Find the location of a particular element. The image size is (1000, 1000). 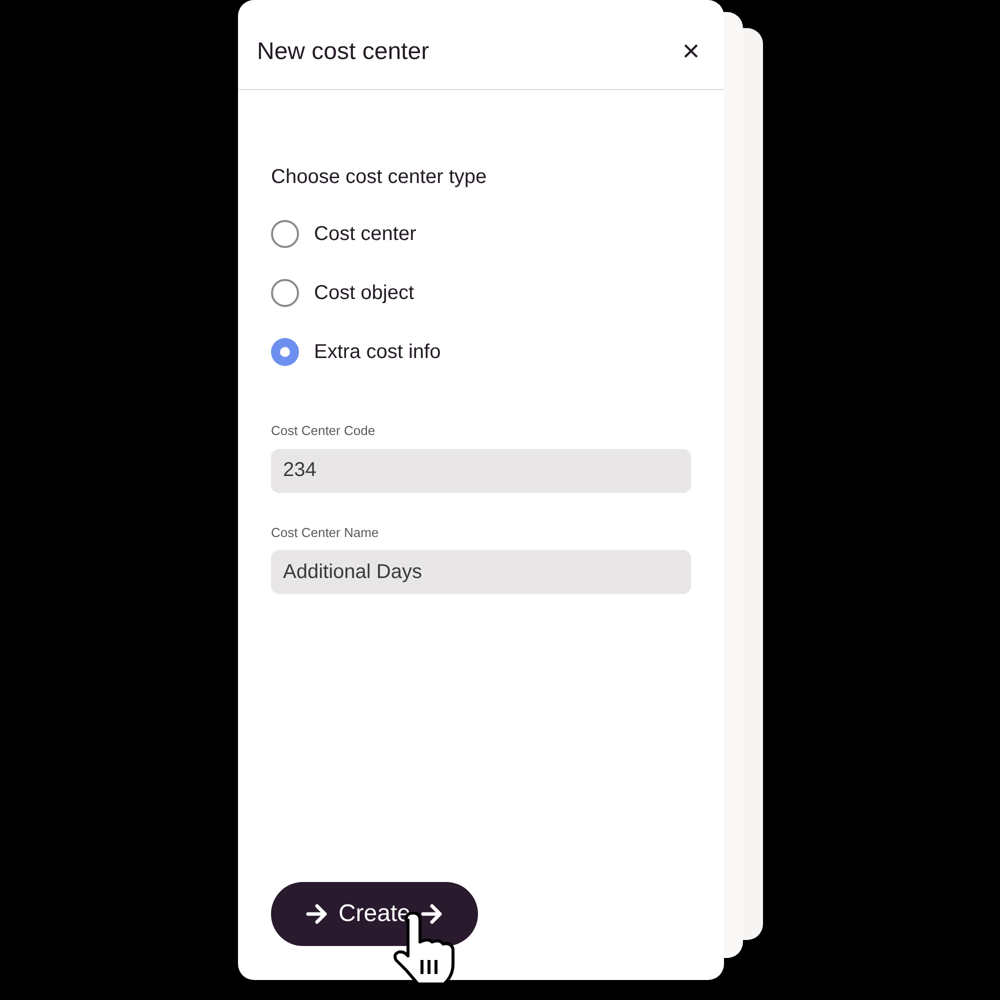

section-heading: Choose cost center type is located at coordinates (379, 177).